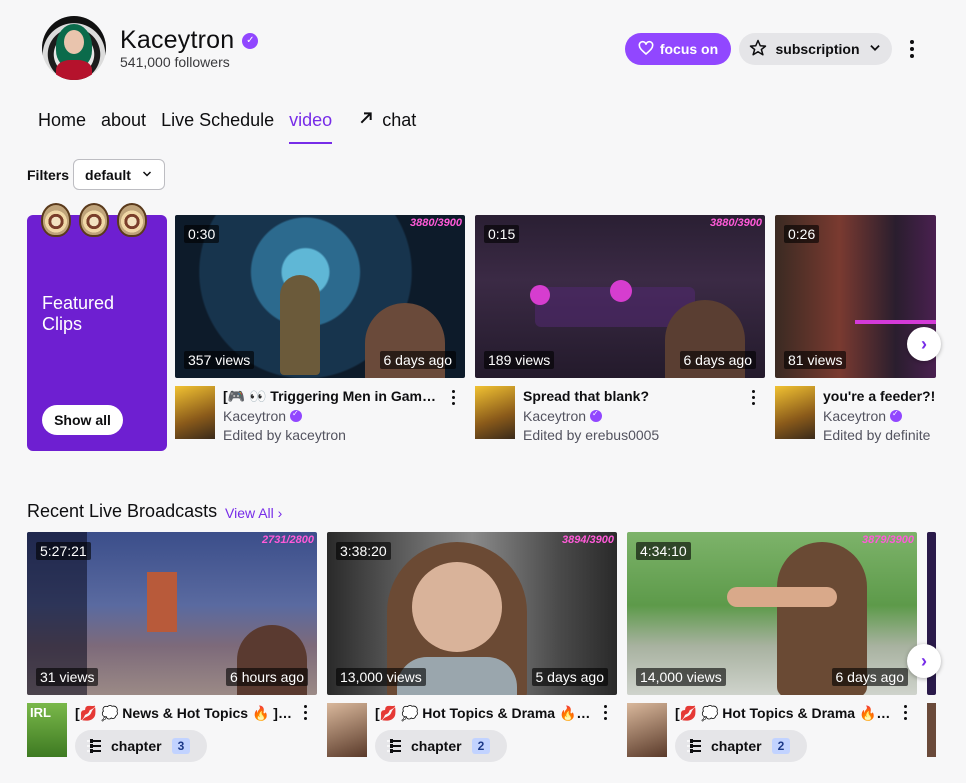 This screenshot has height=783, width=966. Describe the element at coordinates (284, 435) in the screenshot. I see `clip-editor: Edited by kaceytron` at that location.